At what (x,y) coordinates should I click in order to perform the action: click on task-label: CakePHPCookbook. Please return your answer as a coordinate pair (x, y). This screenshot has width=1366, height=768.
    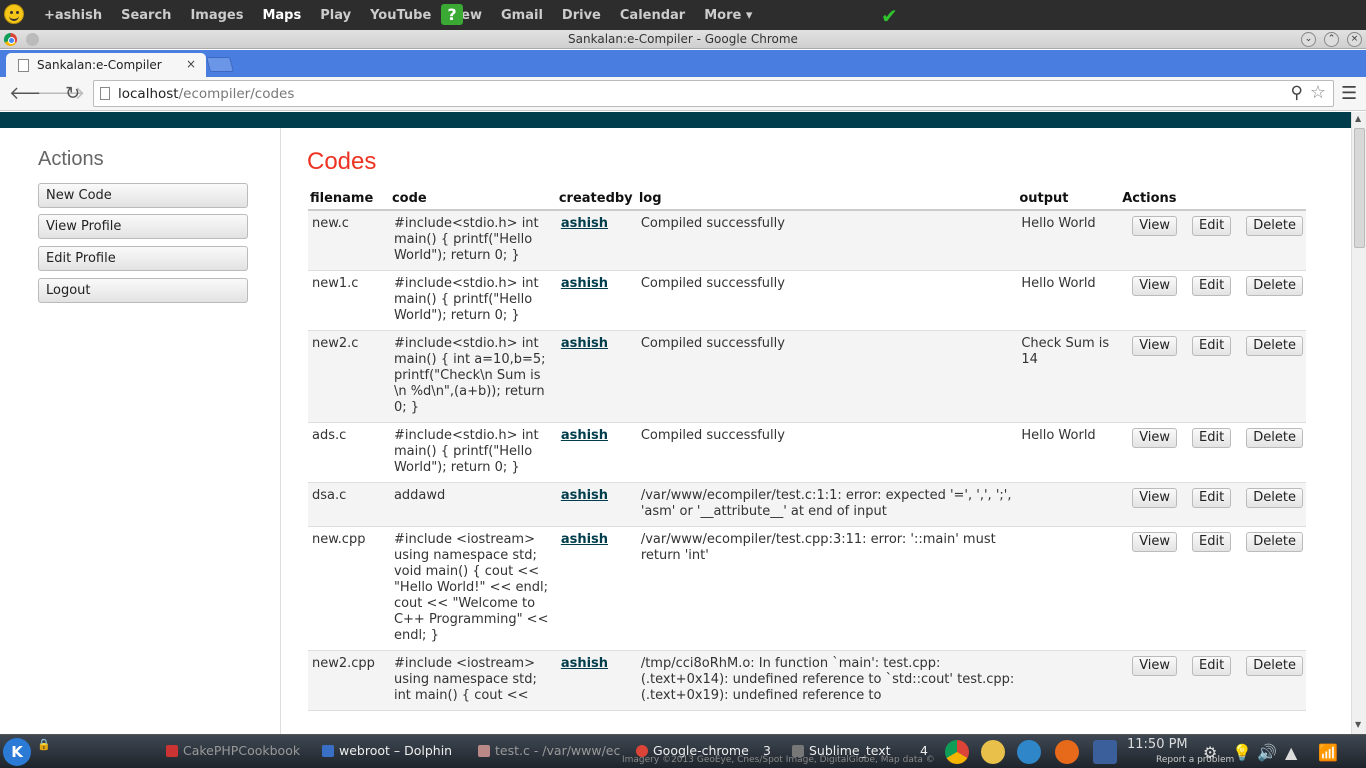
    Looking at the image, I should click on (242, 750).